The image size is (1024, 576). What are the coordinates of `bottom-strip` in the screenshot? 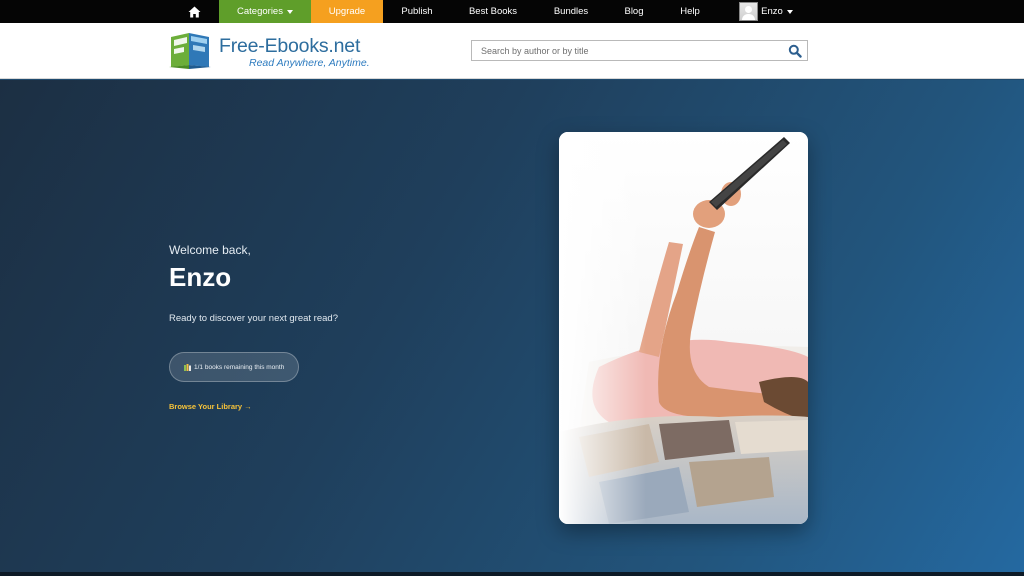 It's located at (512, 574).